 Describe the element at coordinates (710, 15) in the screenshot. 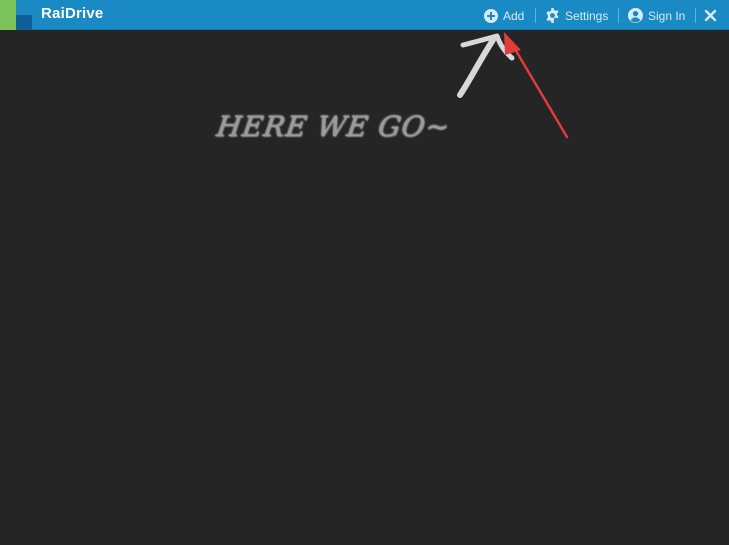

I see `close-icon` at that location.